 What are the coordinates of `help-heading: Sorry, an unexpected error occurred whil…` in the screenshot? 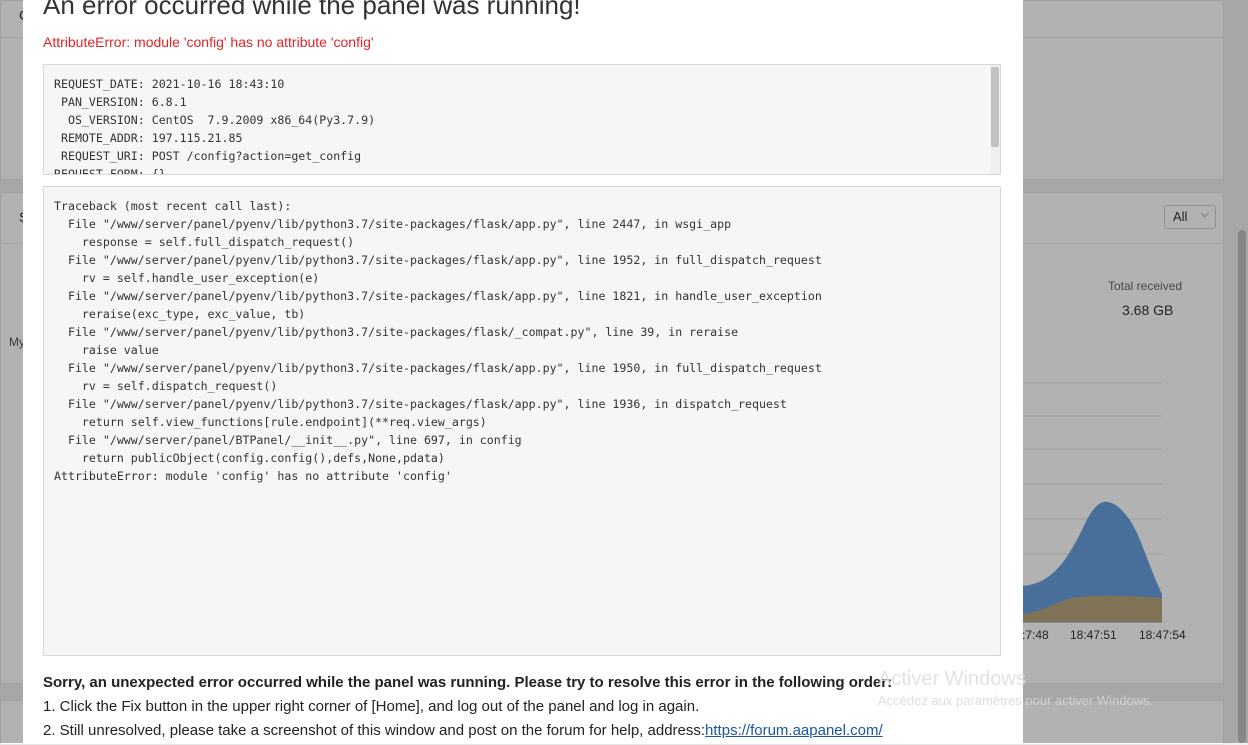 It's located at (468, 682).